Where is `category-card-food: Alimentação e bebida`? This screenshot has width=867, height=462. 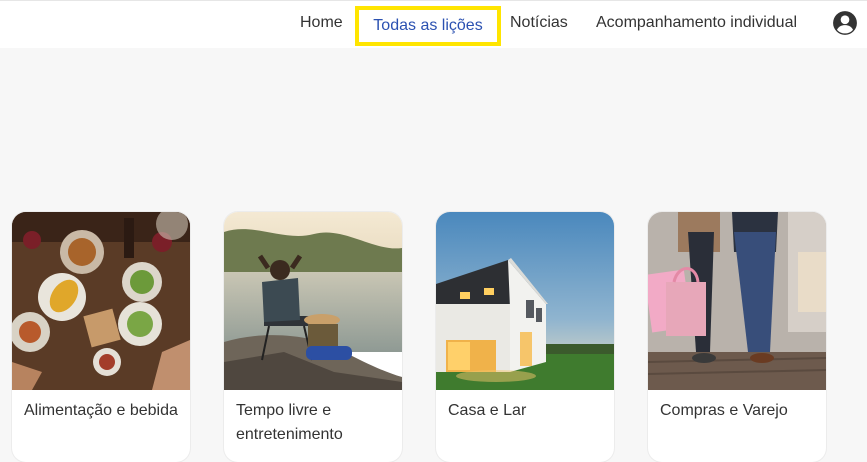
category-card-food: Alimentação e bebida is located at coordinates (101, 337).